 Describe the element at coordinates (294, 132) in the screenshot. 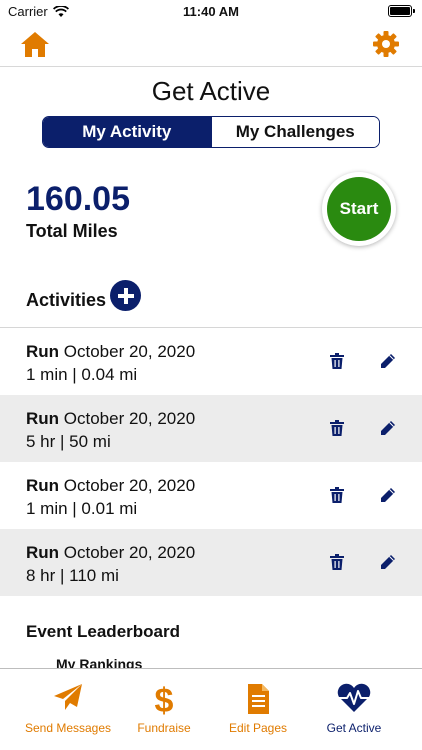

I see `tab-my-challenges: My Challenges` at that location.